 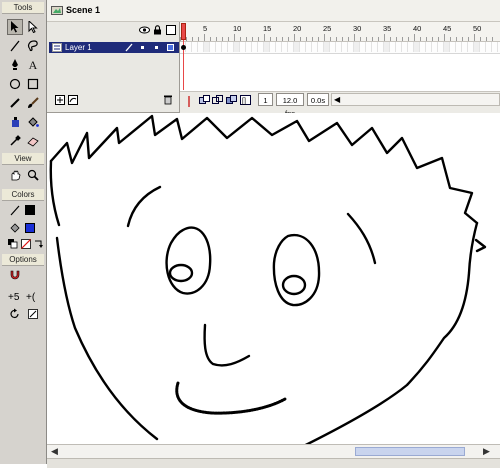 I want to click on timeline-scrollbar: ◀, so click(x=415, y=99).